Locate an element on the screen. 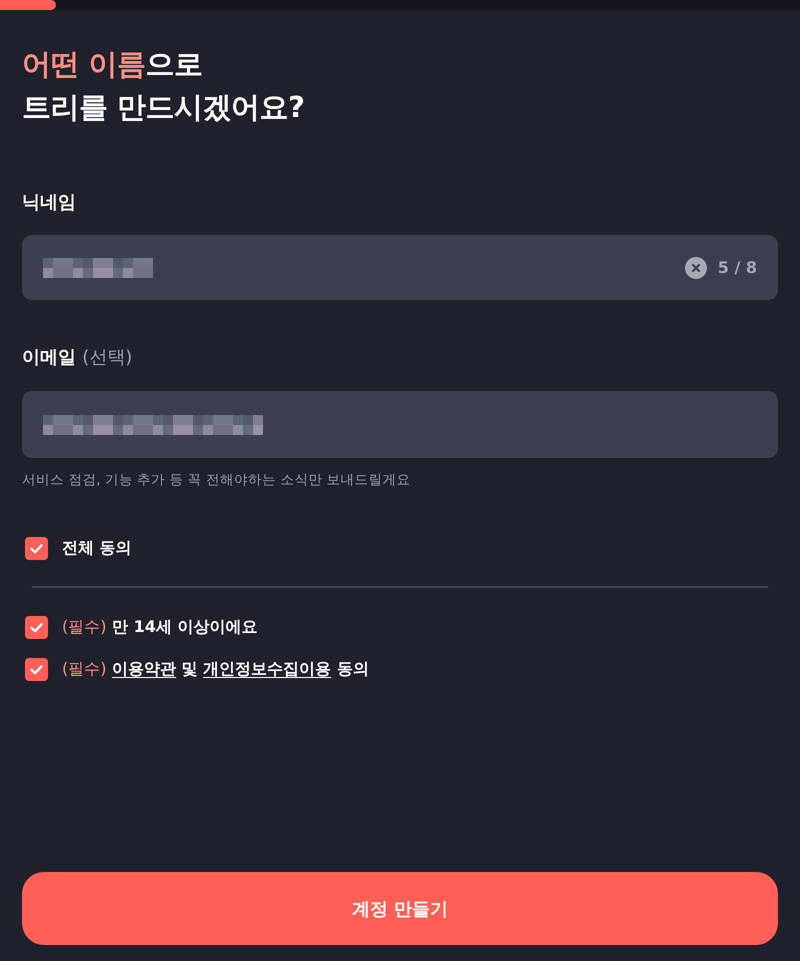 The height and width of the screenshot is (961, 800). page-heading: 어떤 이름으로 트리를 만드시겠어요? is located at coordinates (164, 86).